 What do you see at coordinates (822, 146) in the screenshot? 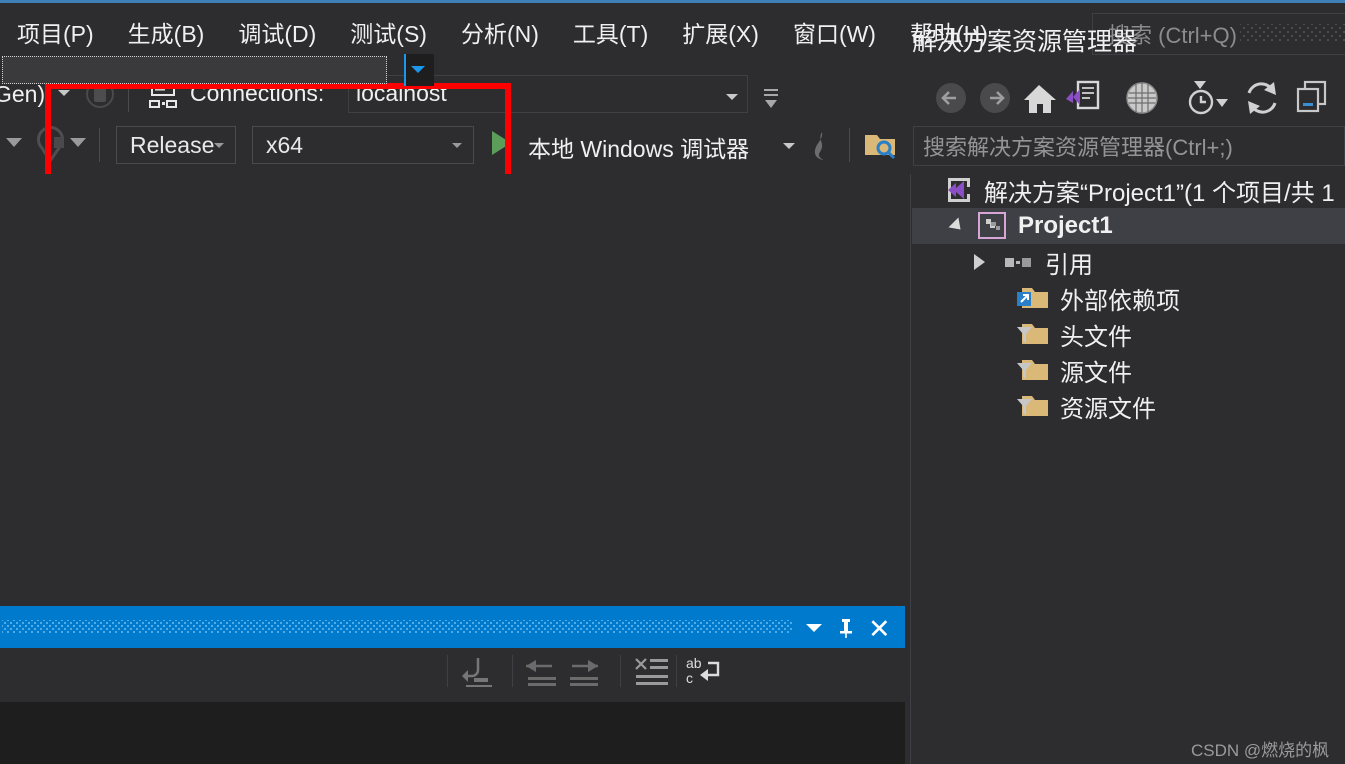
I see `hot-reload-icon` at bounding box center [822, 146].